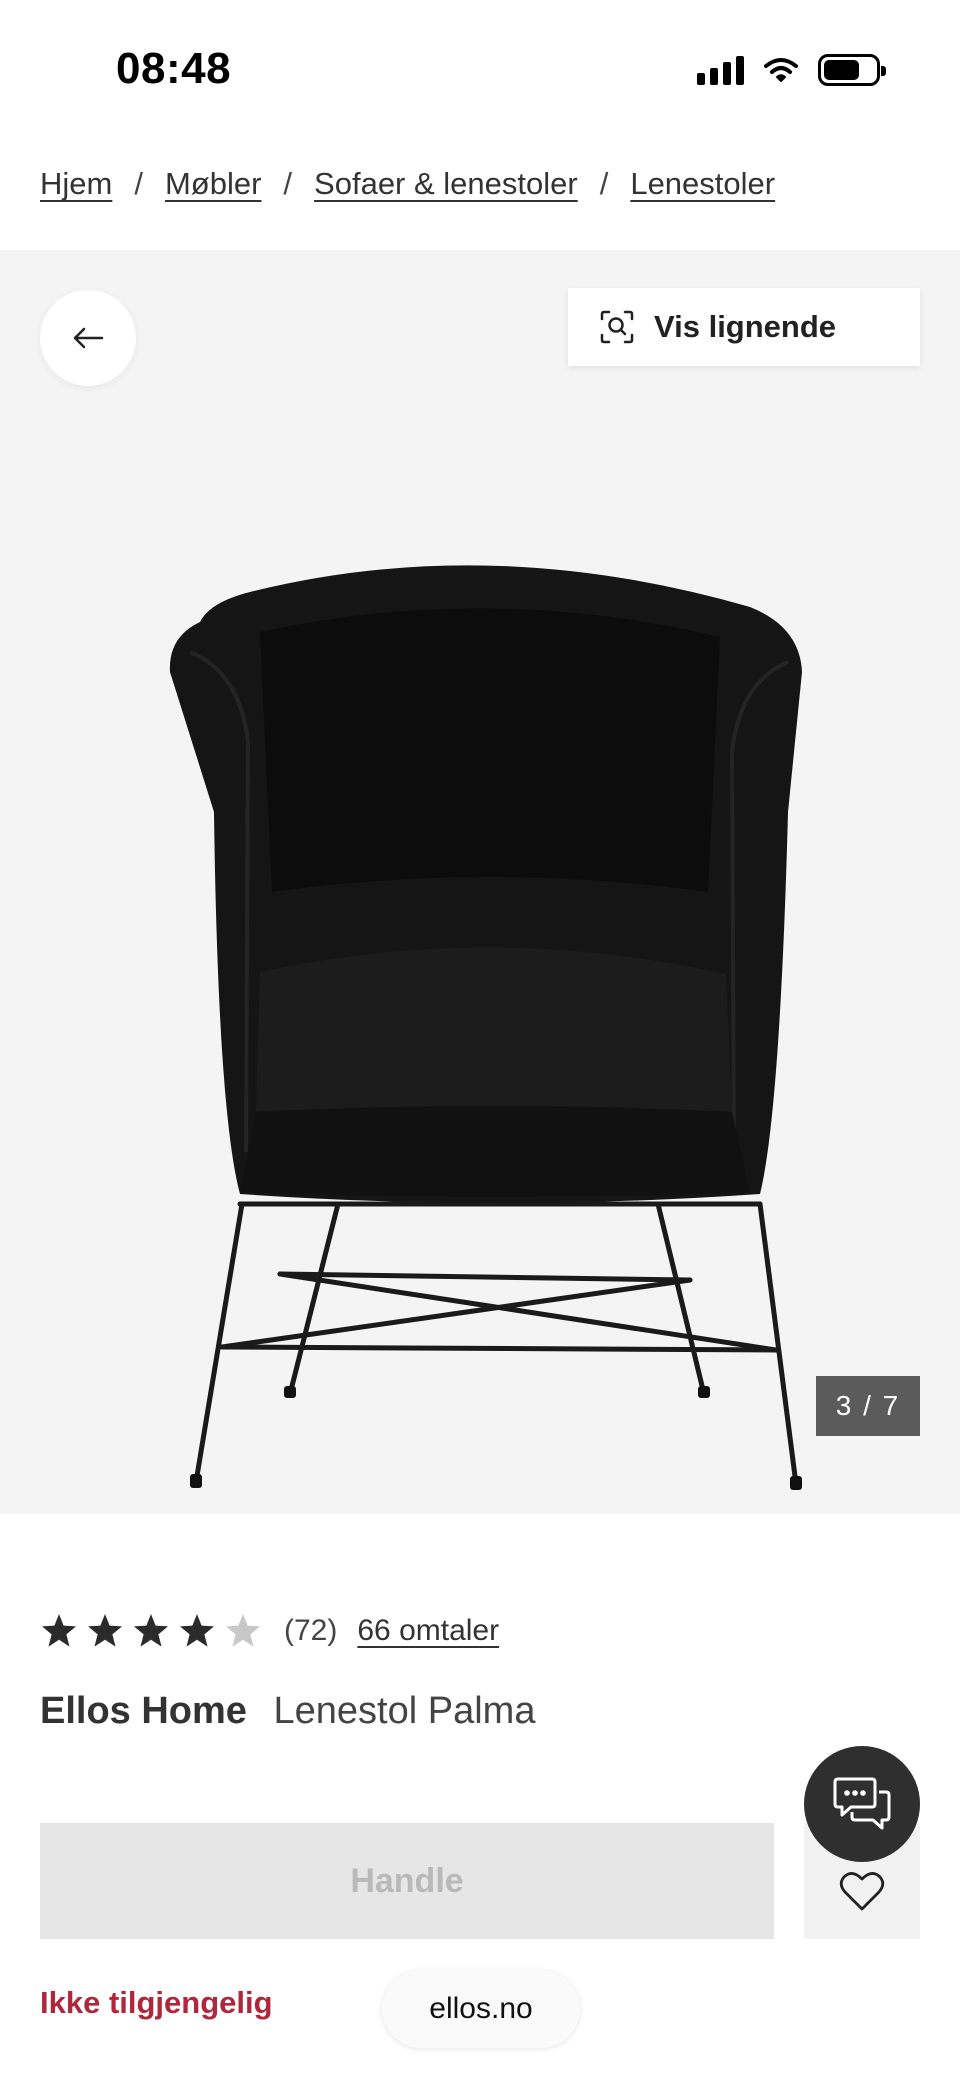 This screenshot has width=960, height=2081. I want to click on rating-stars, so click(151, 1631).